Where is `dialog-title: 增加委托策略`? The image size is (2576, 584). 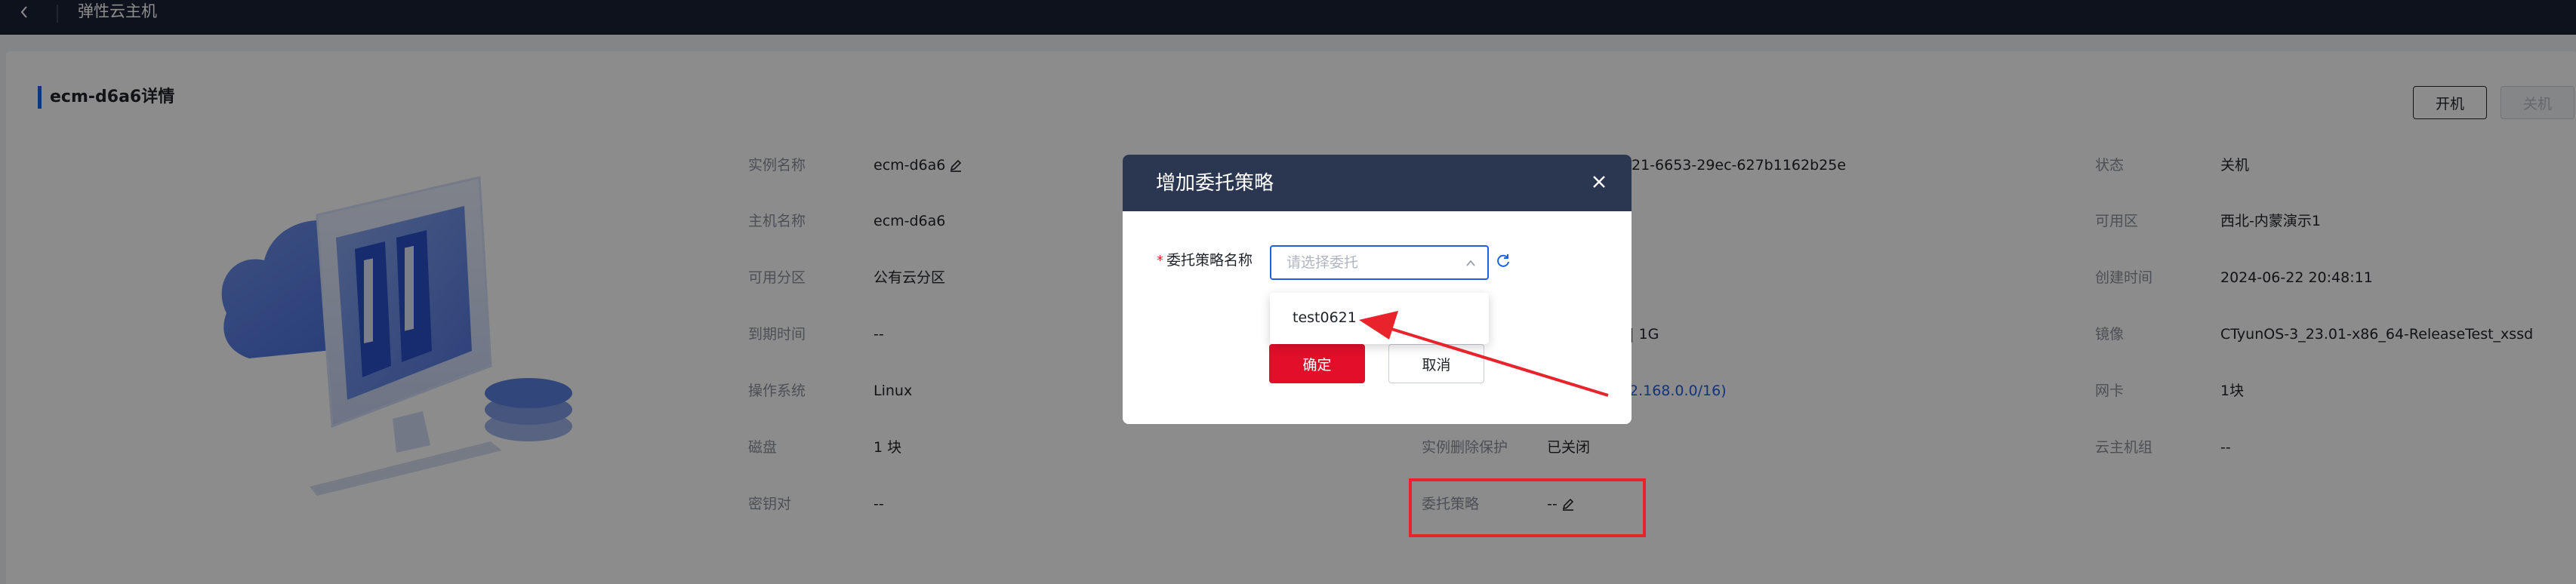 dialog-title: 增加委托策略 is located at coordinates (1215, 183).